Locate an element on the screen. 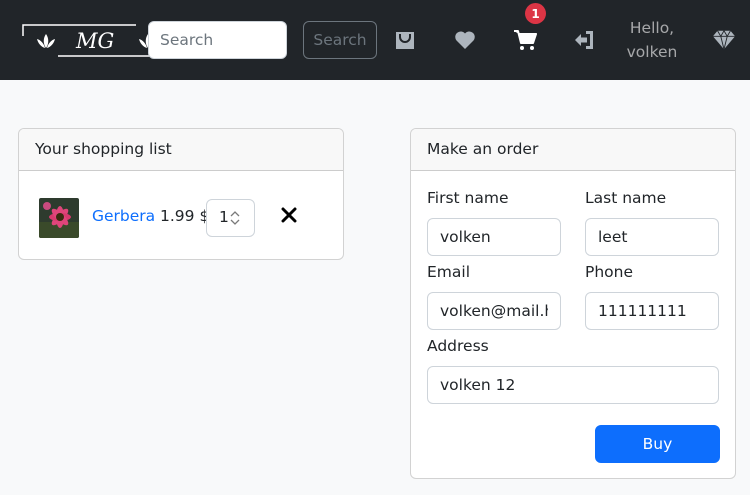 Image resolution: width=750 pixels, height=495 pixels. phone-label: Phone is located at coordinates (609, 272).